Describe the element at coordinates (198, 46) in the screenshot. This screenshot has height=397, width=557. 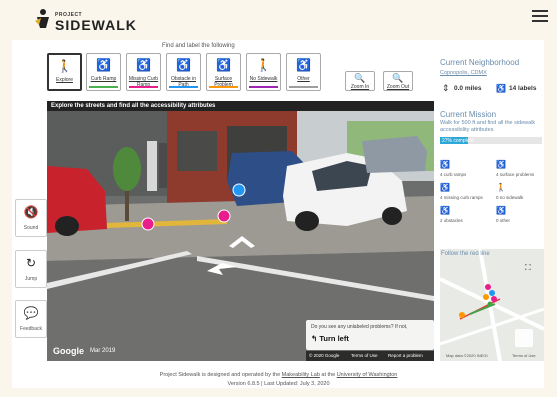
I see `find-label: Find and label the following` at that location.